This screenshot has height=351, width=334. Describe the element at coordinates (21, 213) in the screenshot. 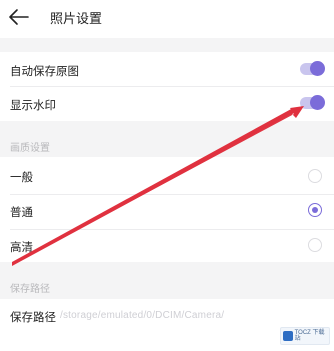

I see `quality-option-label: 普通` at that location.